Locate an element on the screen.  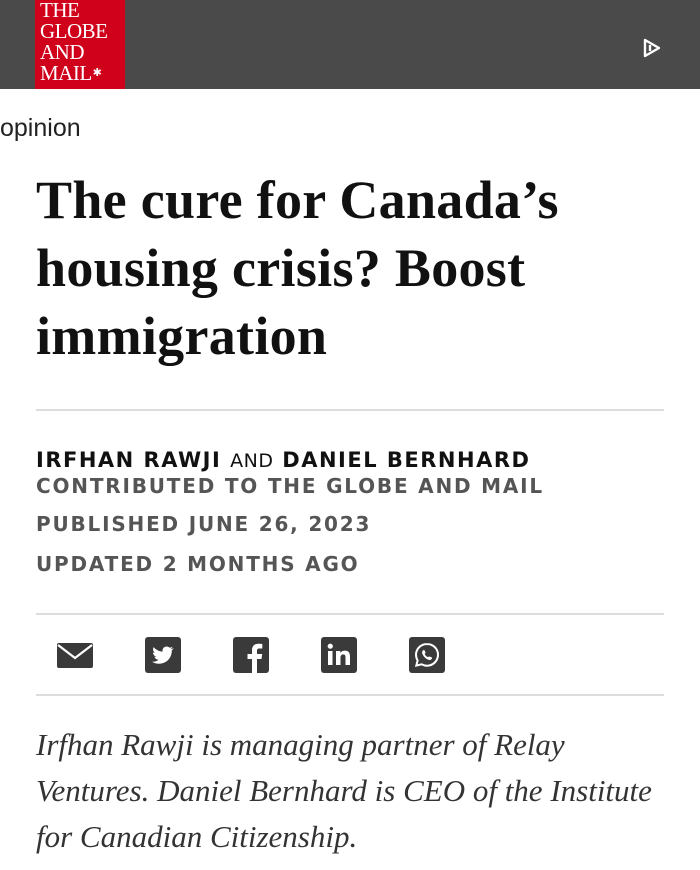
logo-line-the: THE is located at coordinates (60, 11).